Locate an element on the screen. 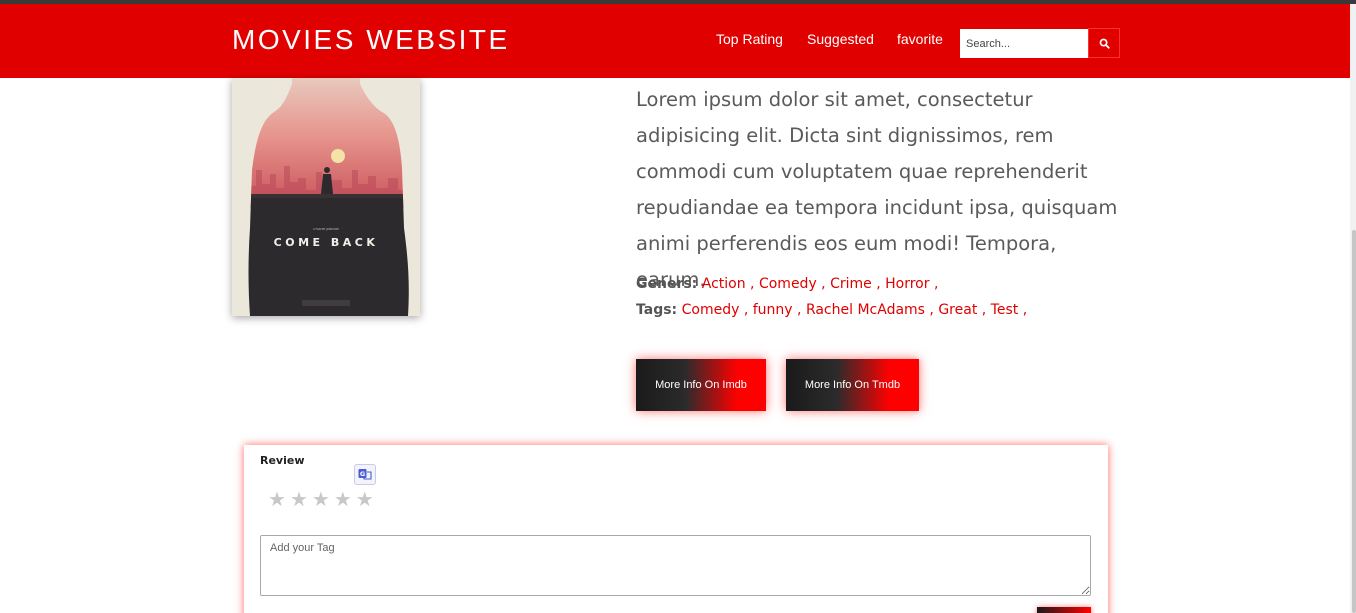  search-button is located at coordinates (1104, 43).